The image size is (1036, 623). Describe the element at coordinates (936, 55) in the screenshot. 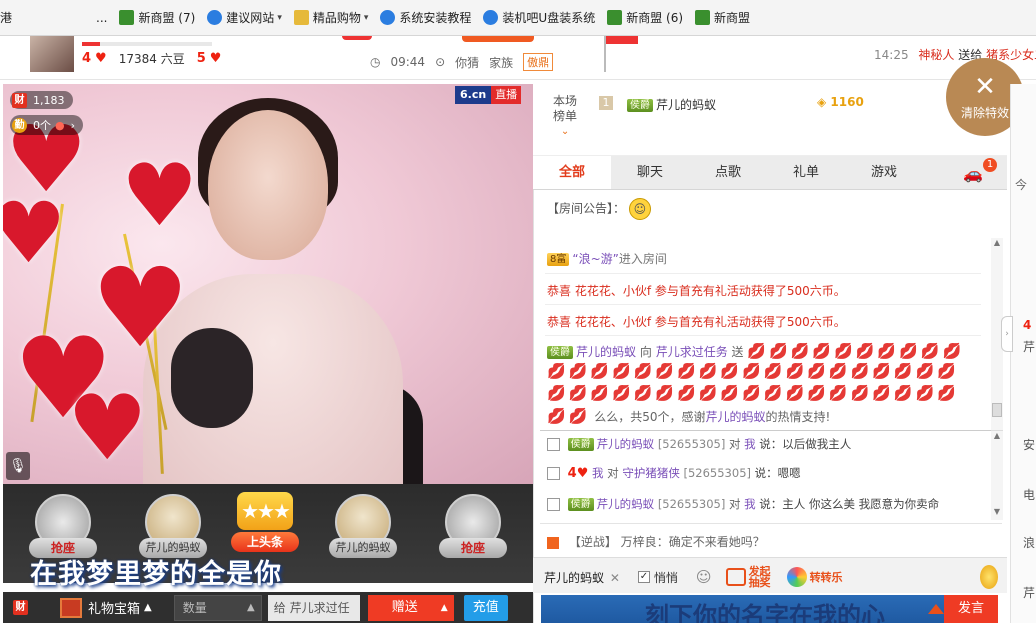

I see `marquee-user: 神秘人` at that location.